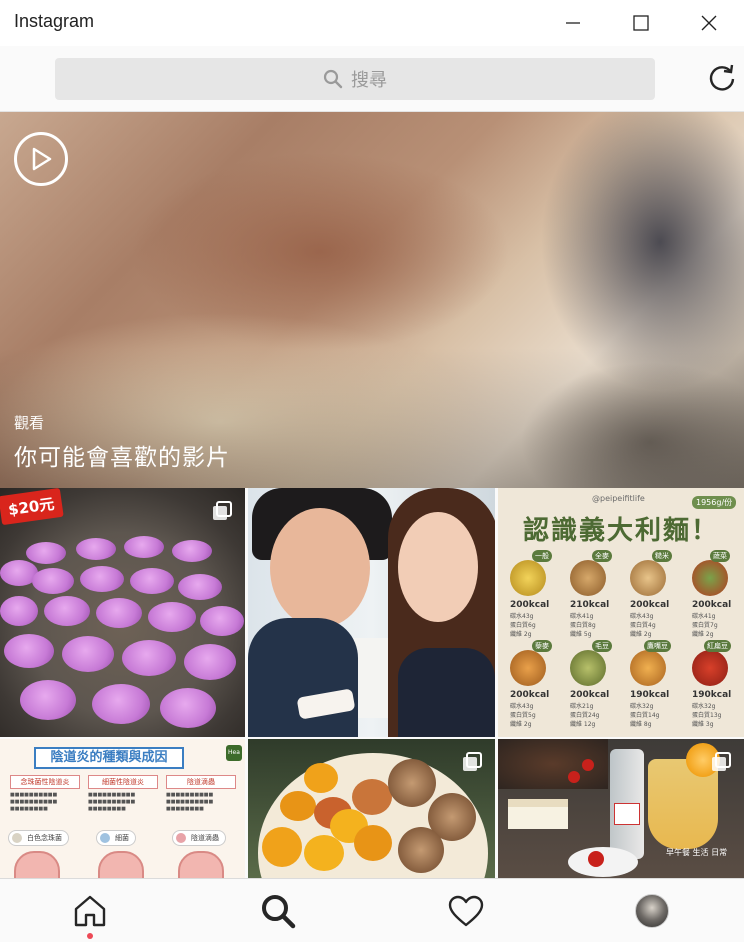 Image resolution: width=744 pixels, height=942 pixels. What do you see at coordinates (90, 910) in the screenshot?
I see `nav-home-button` at bounding box center [90, 910].